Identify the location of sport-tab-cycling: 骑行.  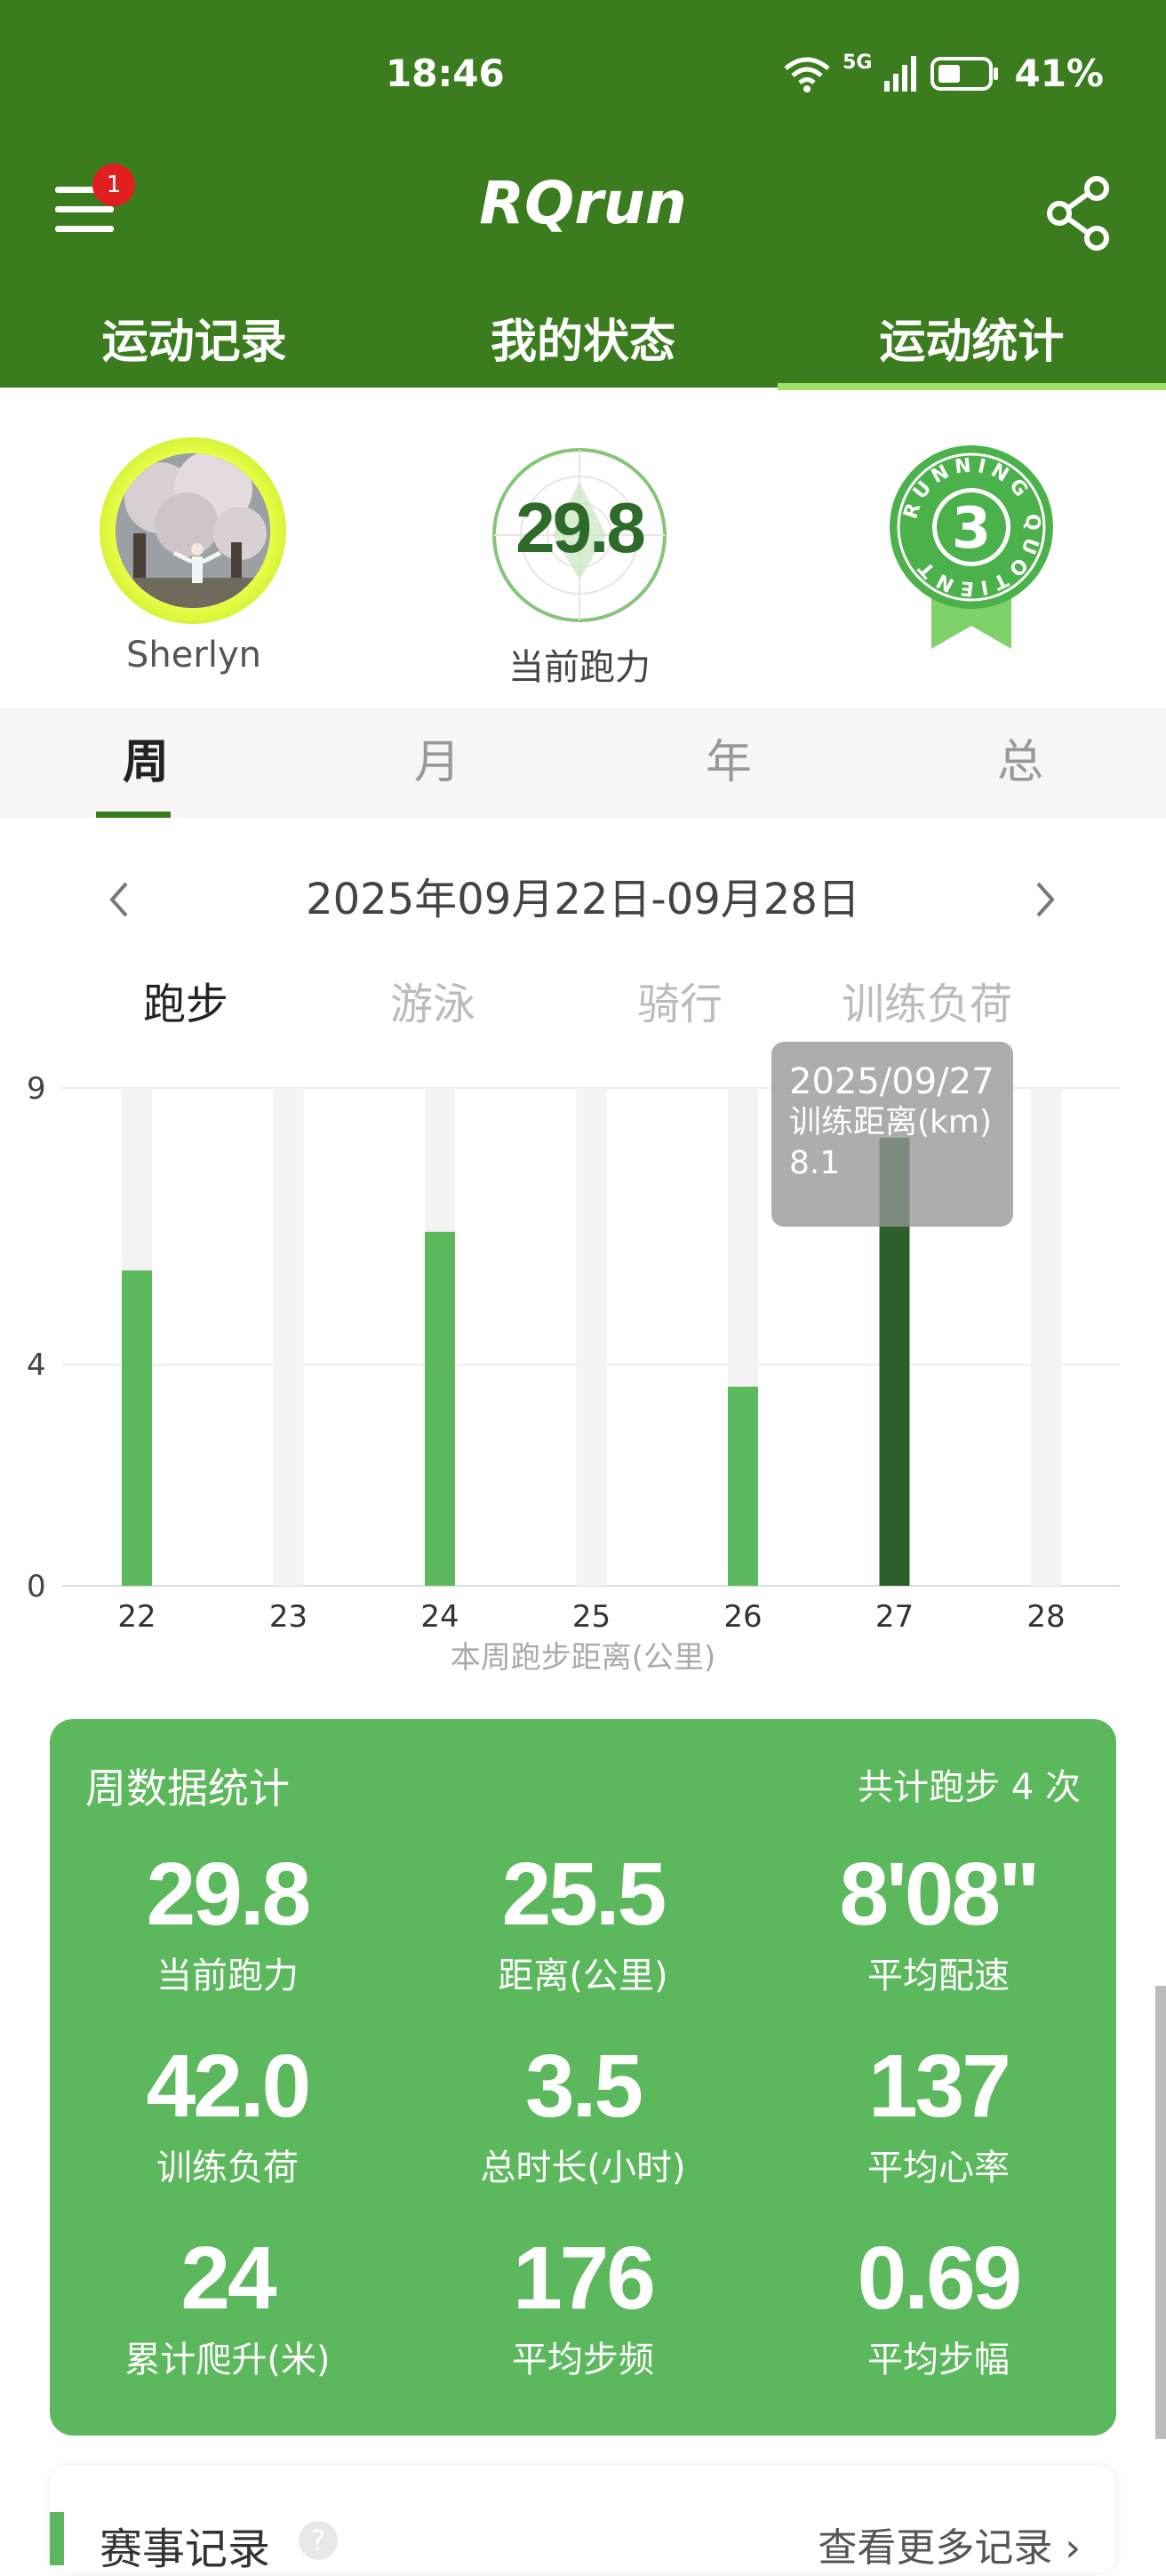
(679, 999).